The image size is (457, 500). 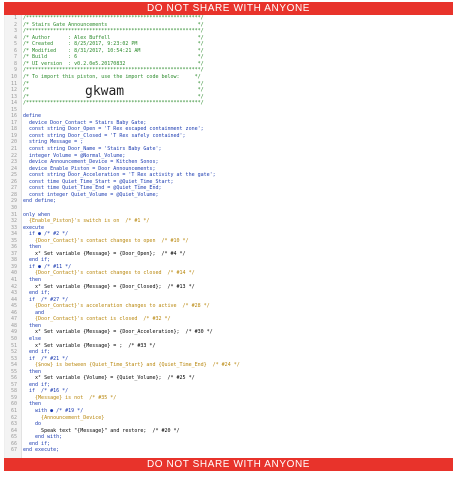 I want to click on line-number: 2, so click(x=15, y=24).